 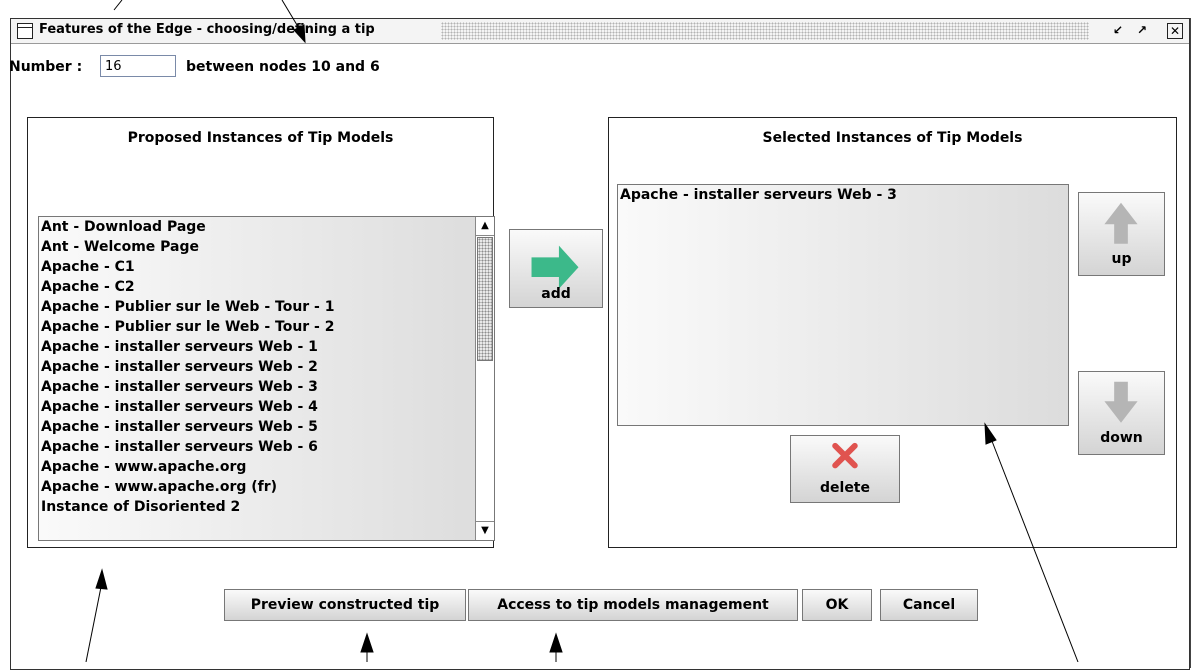 I want to click on list-item: Apache - installer serveurs Web - 6, so click(x=266, y=447).